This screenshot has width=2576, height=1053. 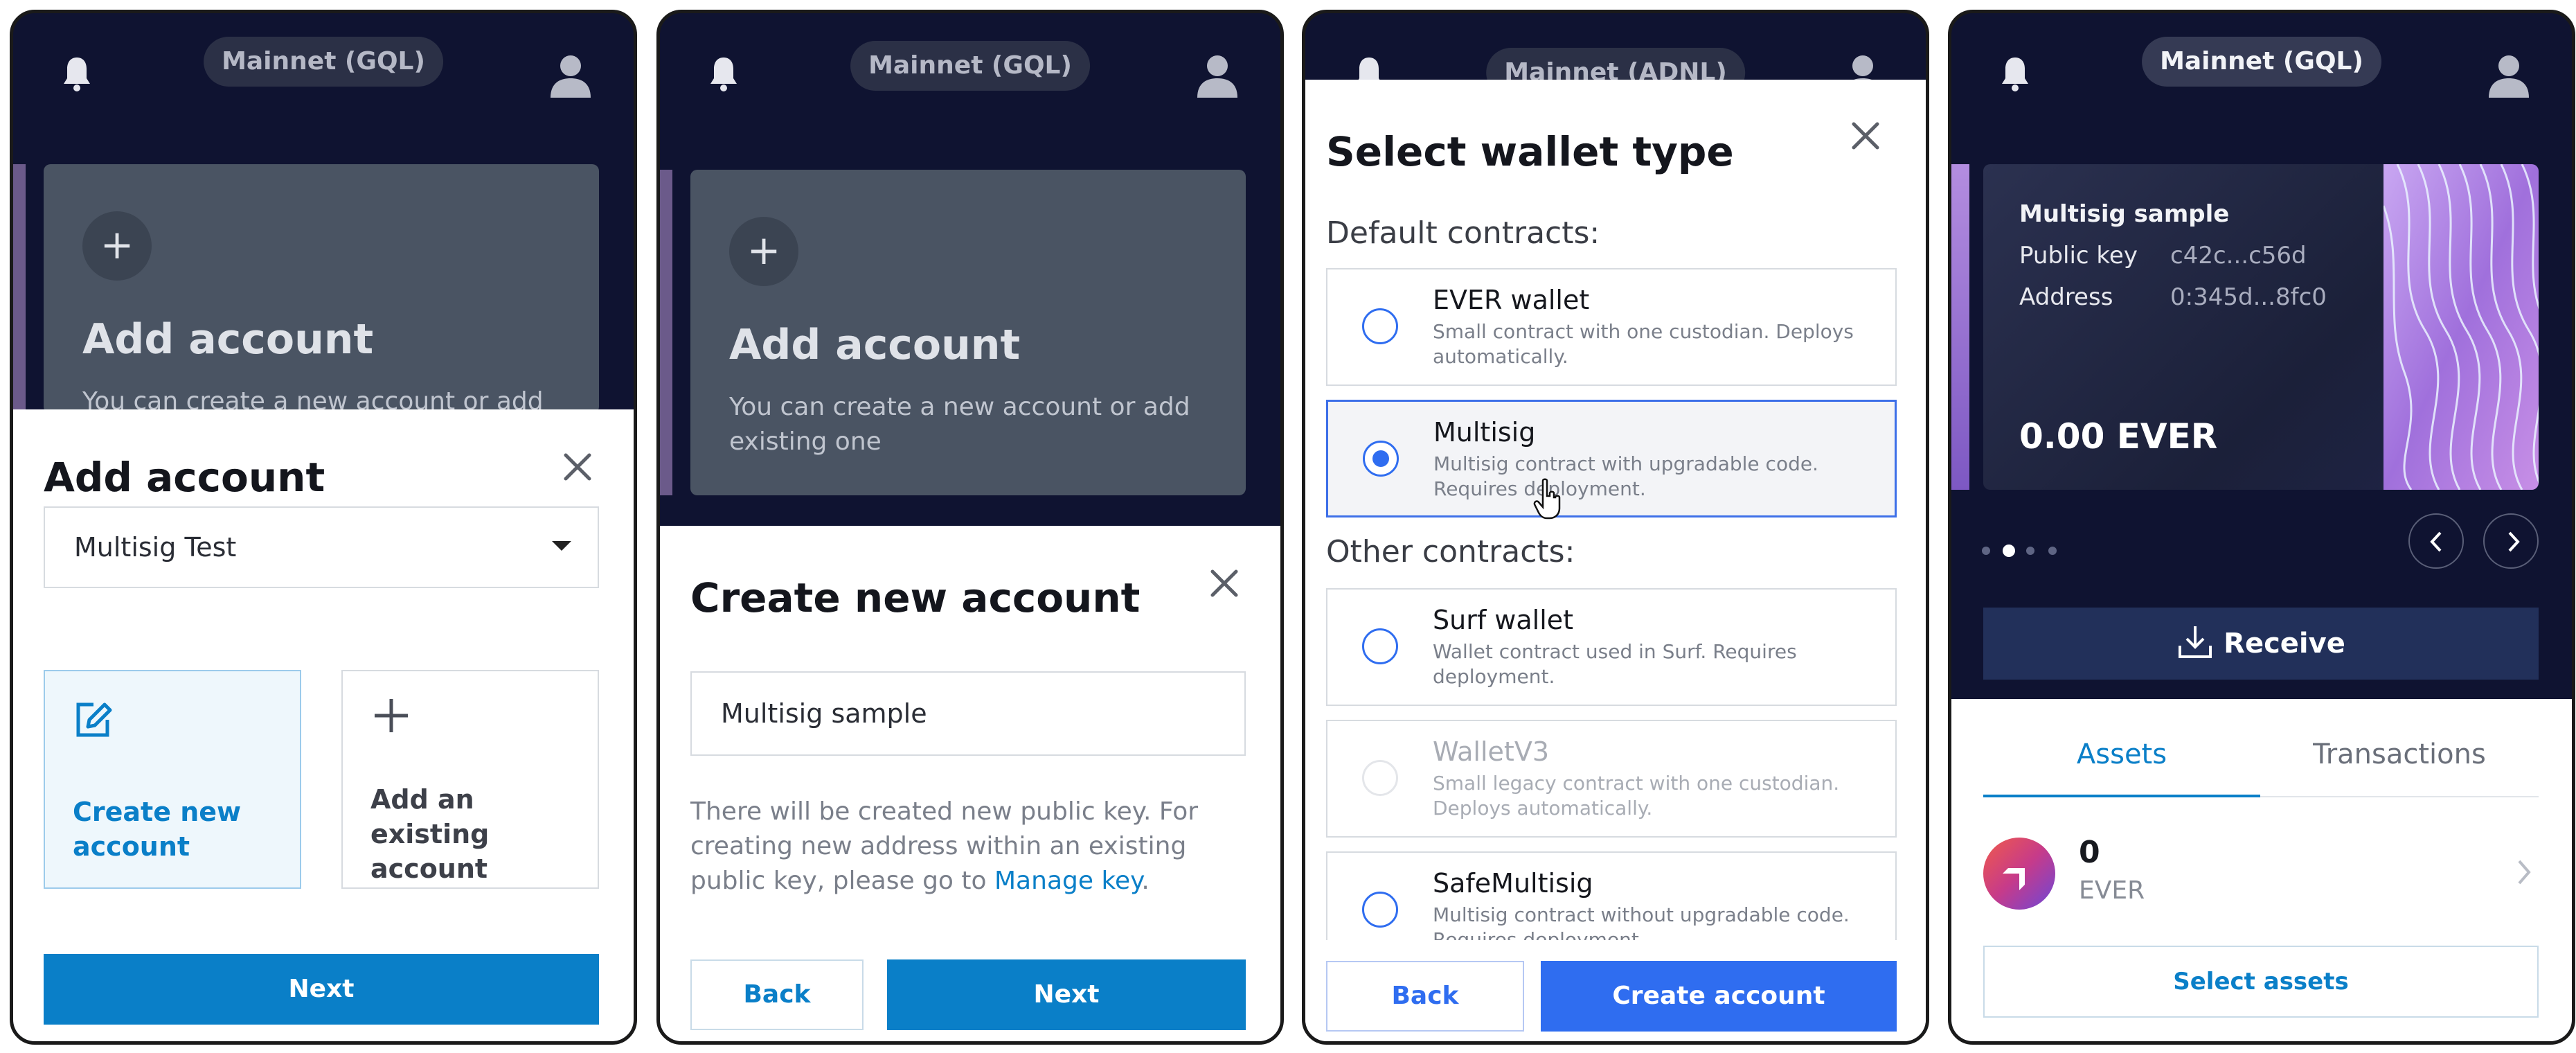 What do you see at coordinates (2079, 256) in the screenshot?
I see `public-key-label: Public key` at bounding box center [2079, 256].